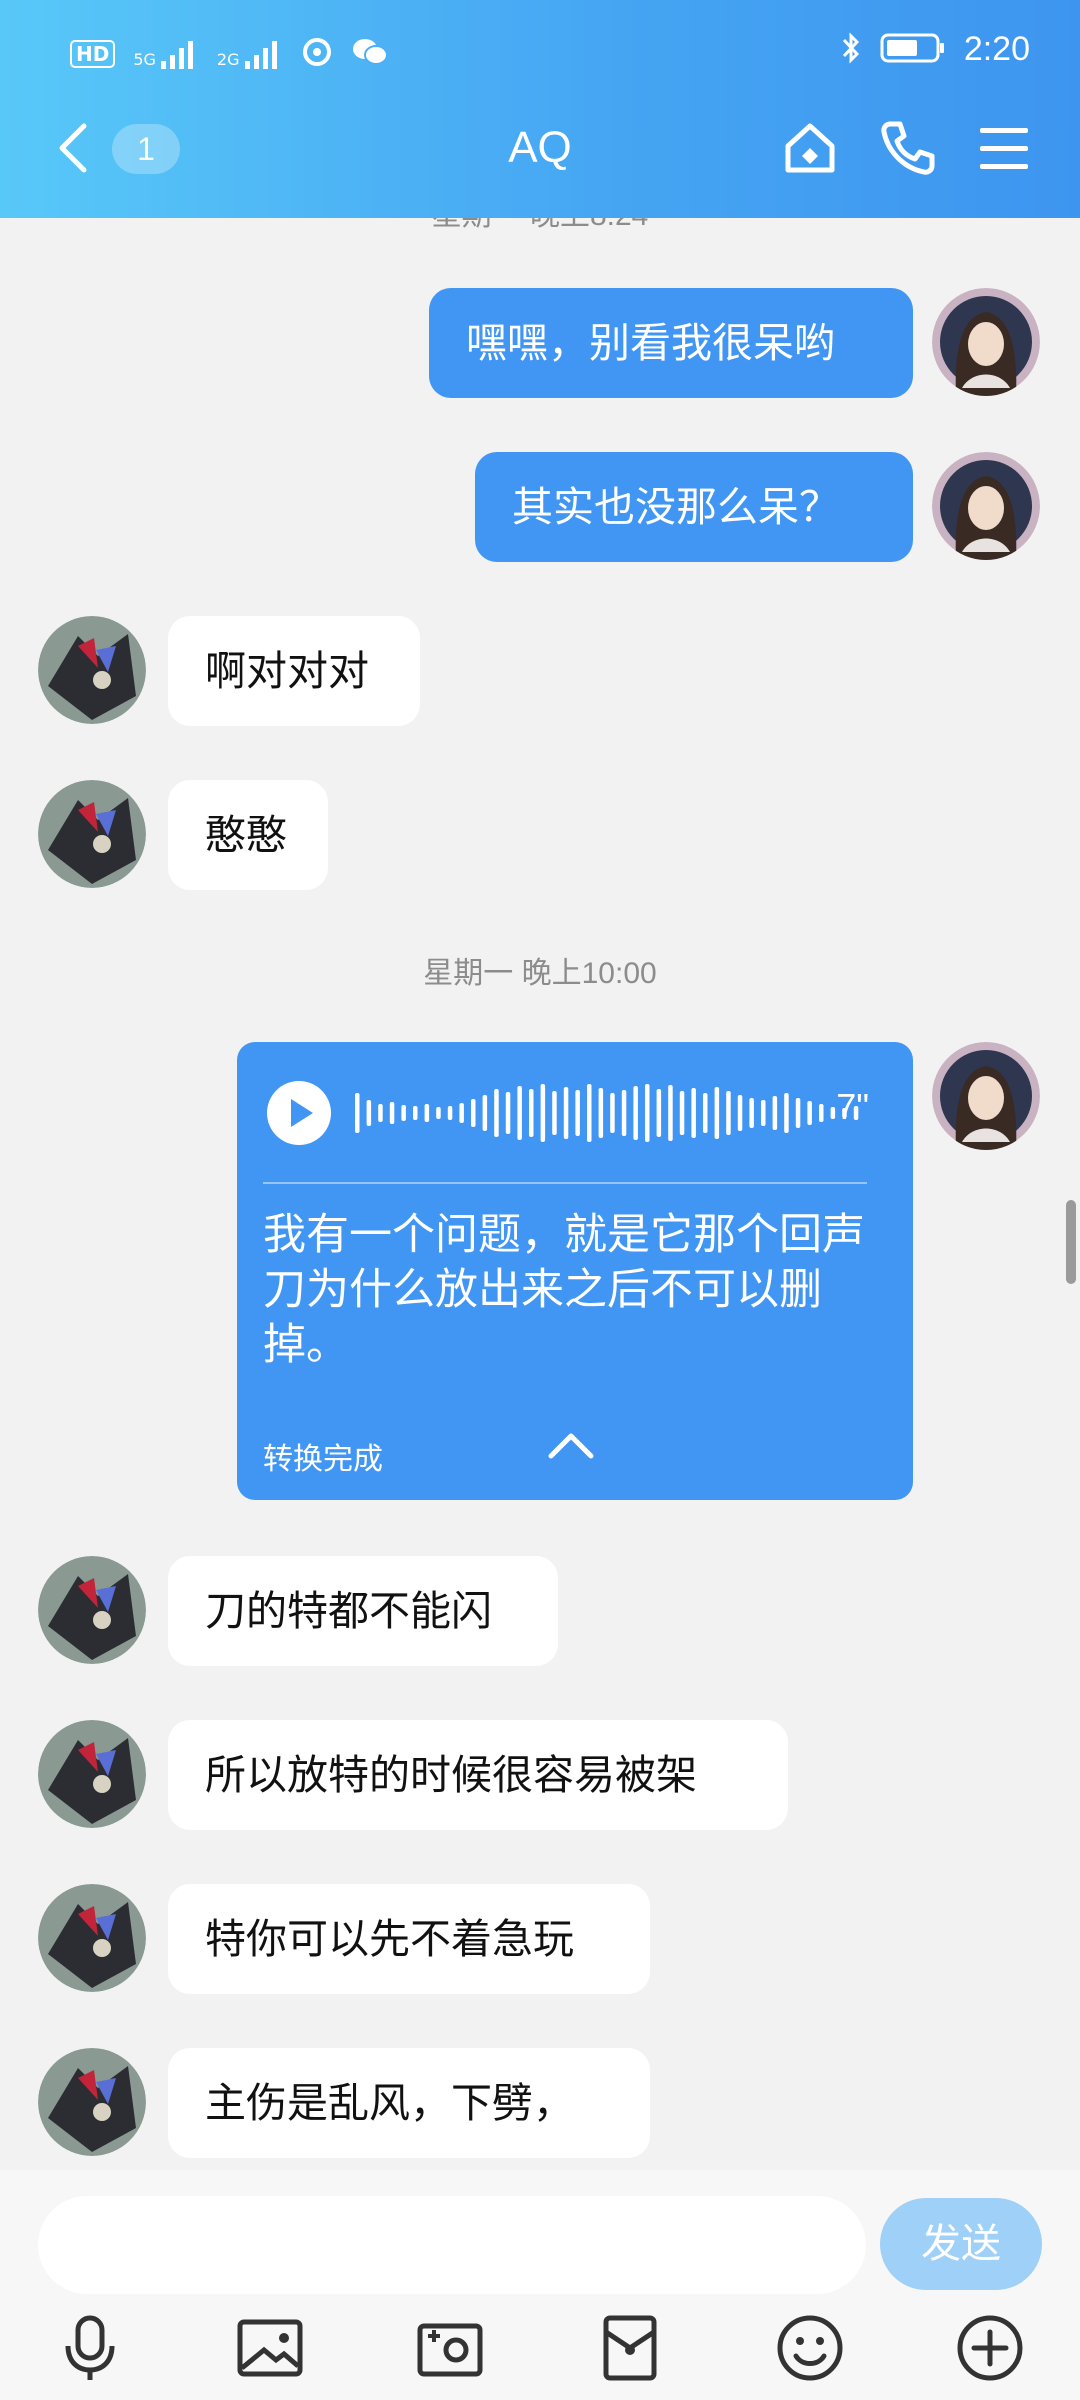 The height and width of the screenshot is (2400, 1080). What do you see at coordinates (93, 54) in the screenshot?
I see `hd-indicator: HD` at bounding box center [93, 54].